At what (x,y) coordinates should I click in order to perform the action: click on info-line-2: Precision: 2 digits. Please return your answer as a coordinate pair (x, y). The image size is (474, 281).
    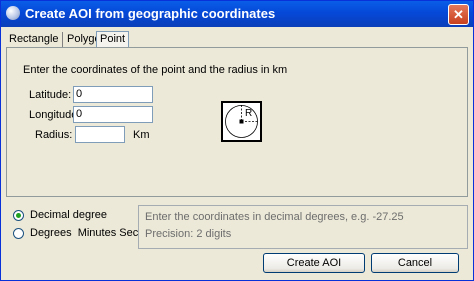
    Looking at the image, I should click on (188, 234).